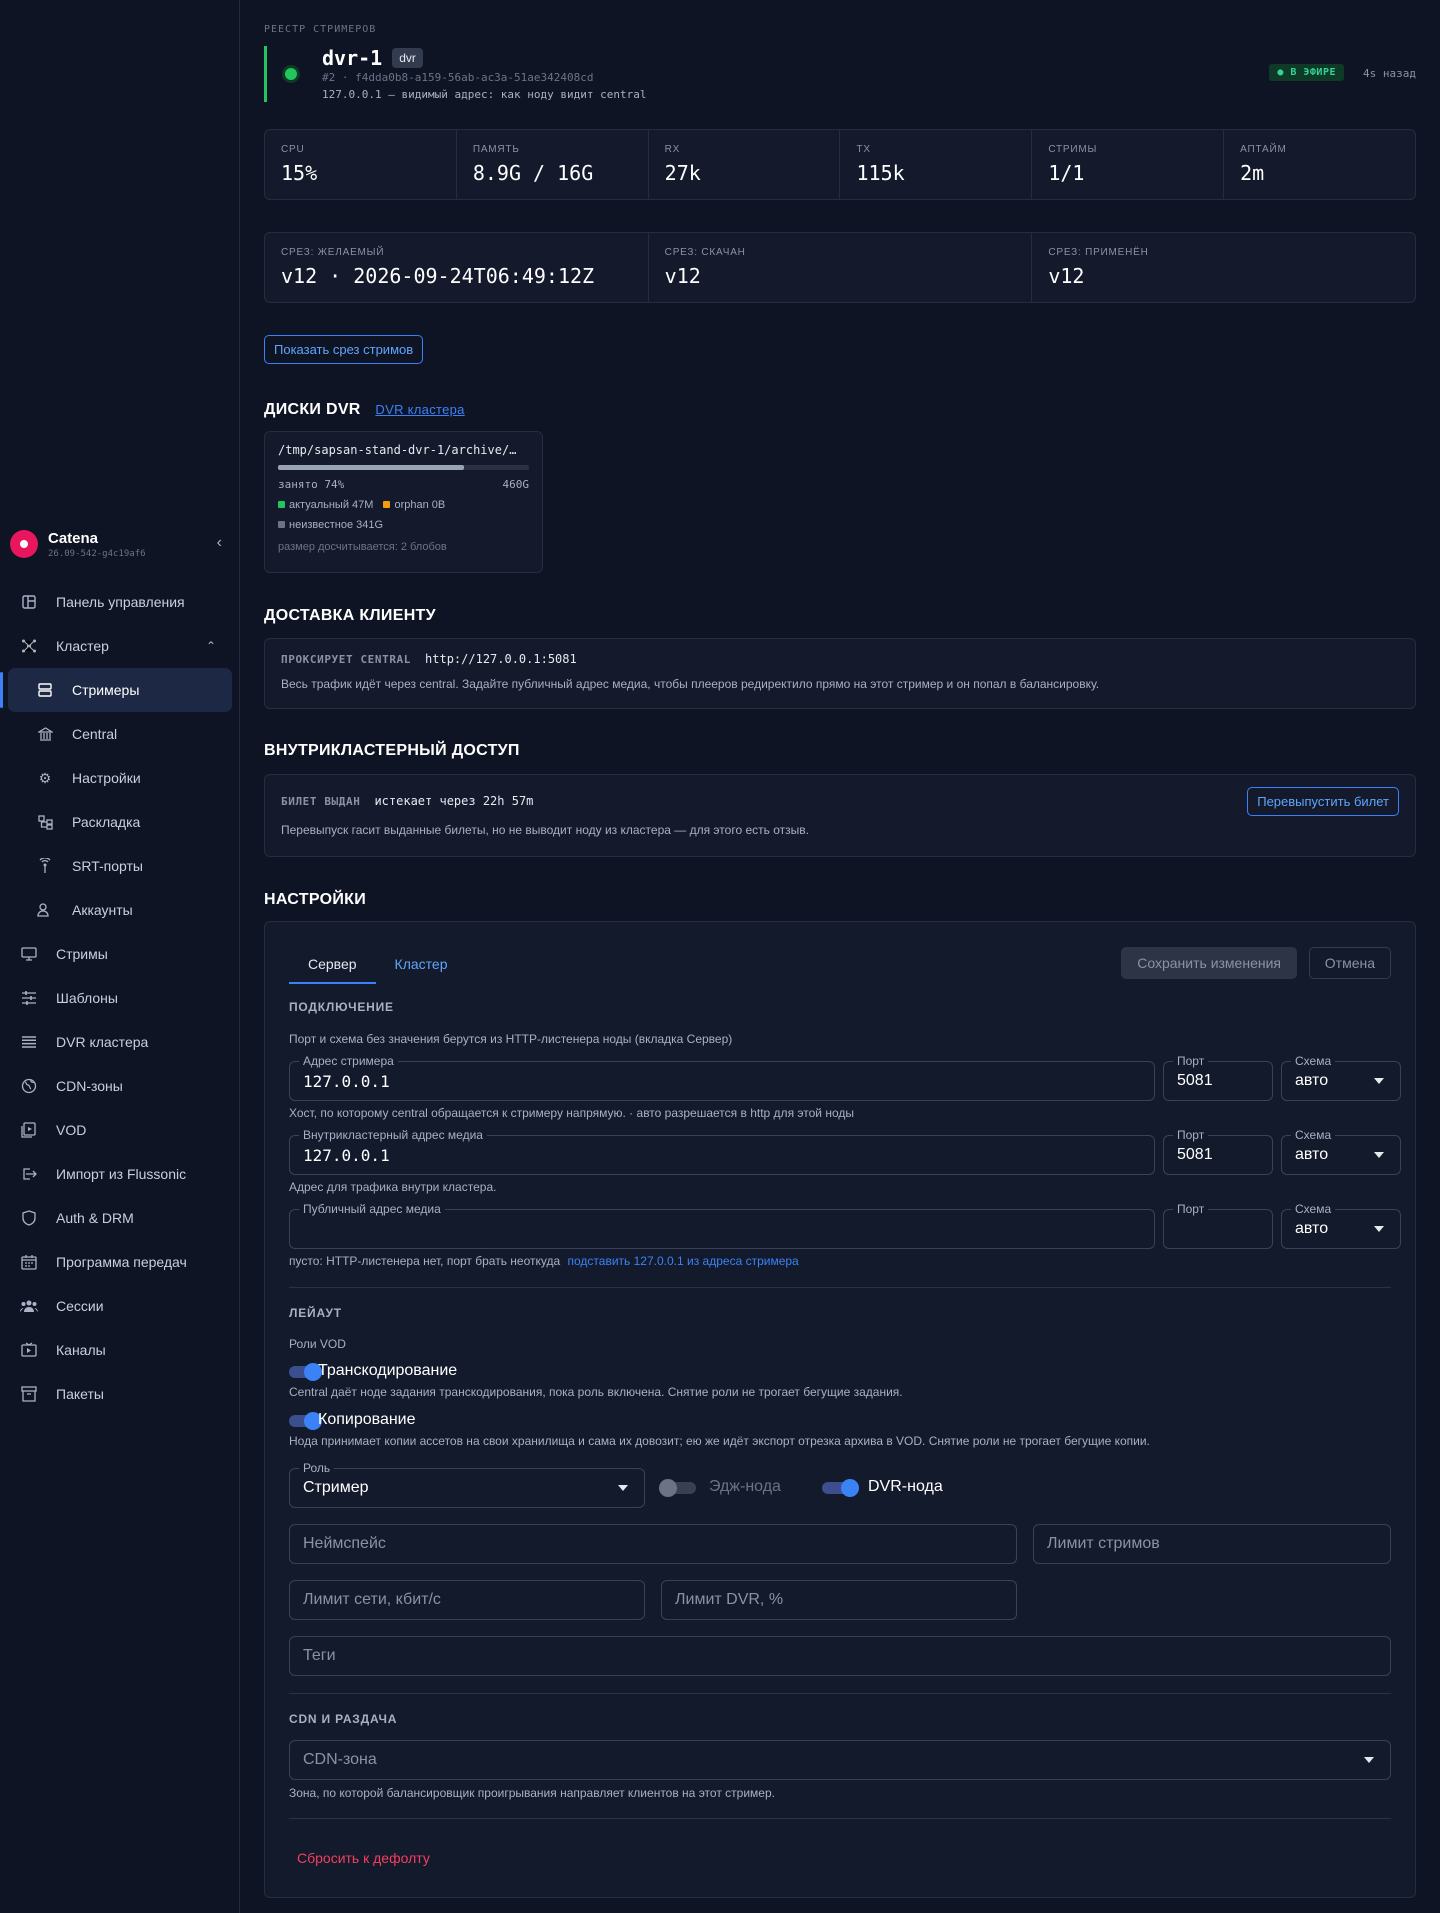 Image resolution: width=1440 pixels, height=1913 pixels. Describe the element at coordinates (120, 1042) in the screenshot. I see `nav-dvr: DVR кластера` at that location.